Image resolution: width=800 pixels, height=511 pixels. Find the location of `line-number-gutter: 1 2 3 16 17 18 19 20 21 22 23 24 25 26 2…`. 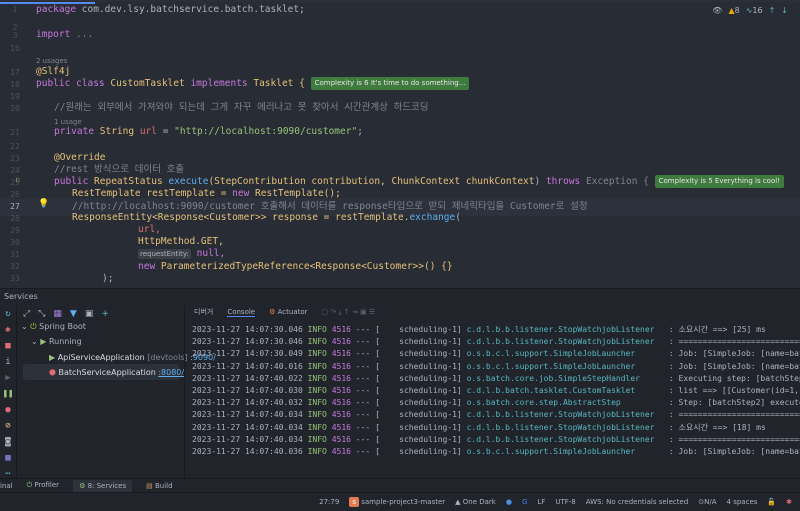

line-number-gutter: 1 2 3 16 17 18 19 20 21 22 23 24 25 26 2… is located at coordinates (16, 145).